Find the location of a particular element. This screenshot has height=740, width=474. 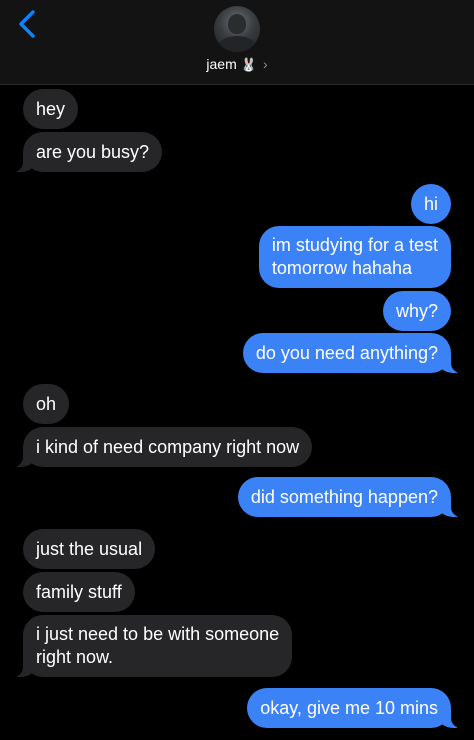

message-text: hi is located at coordinates (430, 204).